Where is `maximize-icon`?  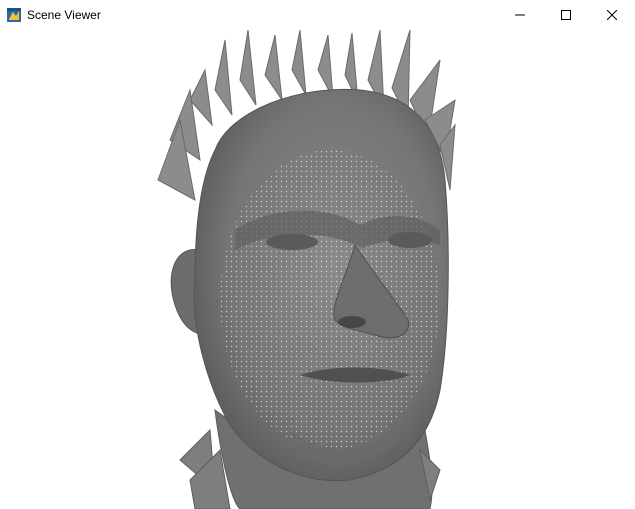 maximize-icon is located at coordinates (566, 15).